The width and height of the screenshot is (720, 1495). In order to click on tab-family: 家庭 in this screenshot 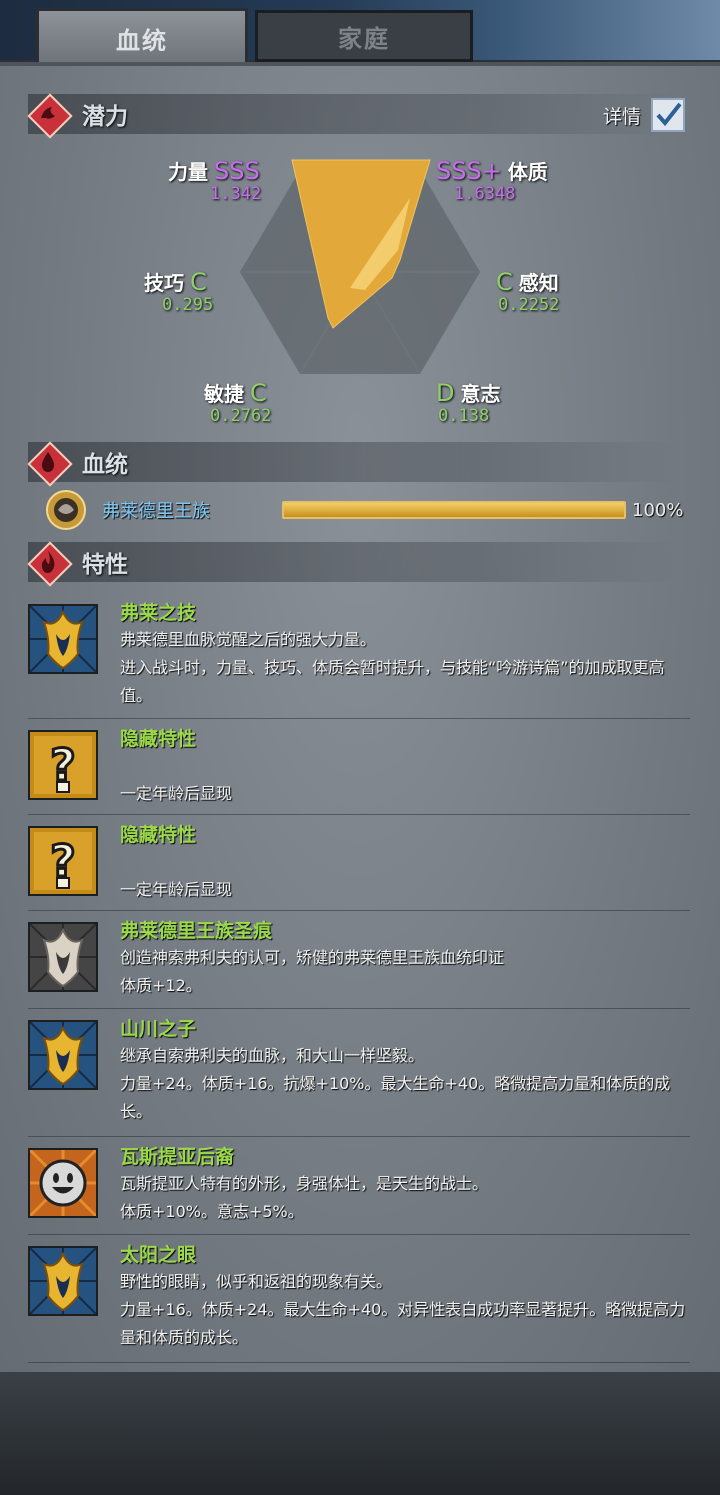, I will do `click(364, 36)`.